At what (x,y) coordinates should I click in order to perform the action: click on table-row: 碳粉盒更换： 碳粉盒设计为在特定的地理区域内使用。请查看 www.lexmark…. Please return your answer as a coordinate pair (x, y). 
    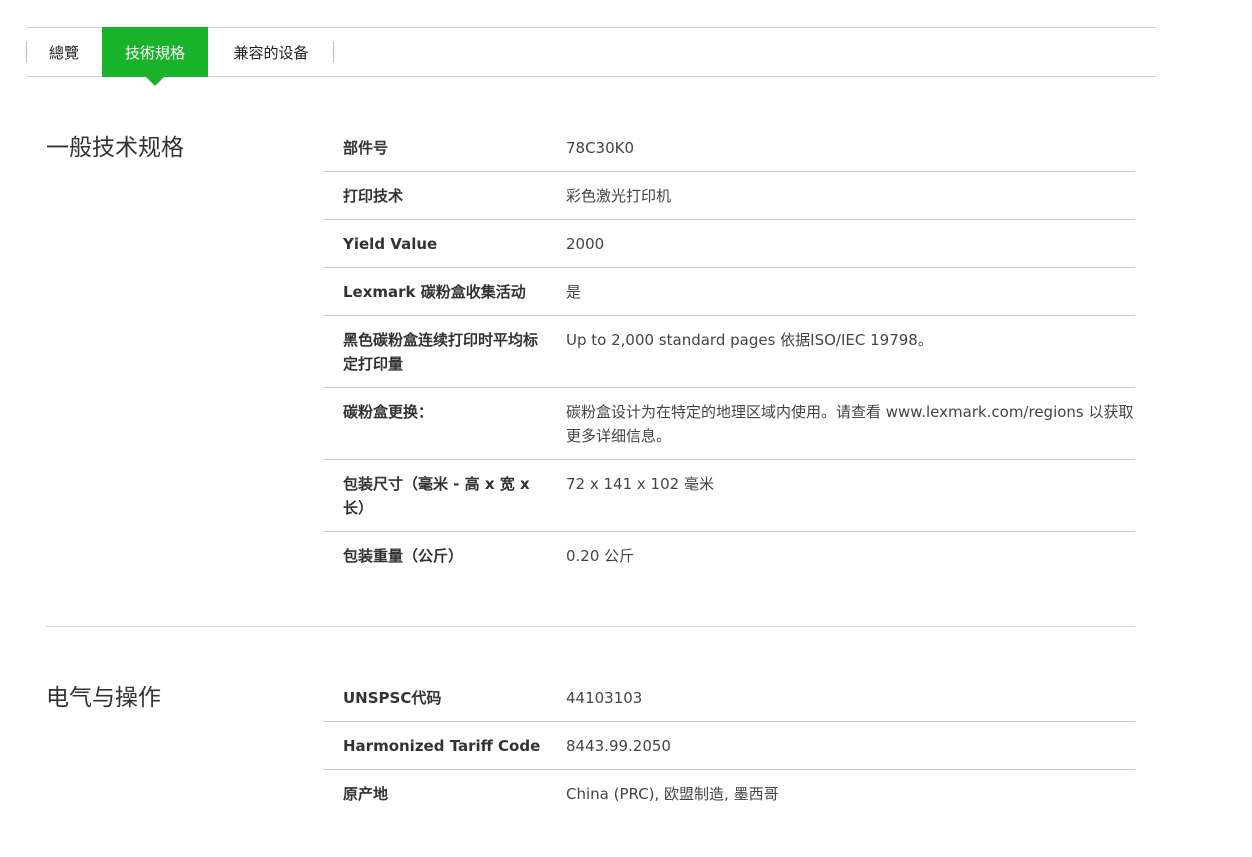
    Looking at the image, I should click on (729, 423).